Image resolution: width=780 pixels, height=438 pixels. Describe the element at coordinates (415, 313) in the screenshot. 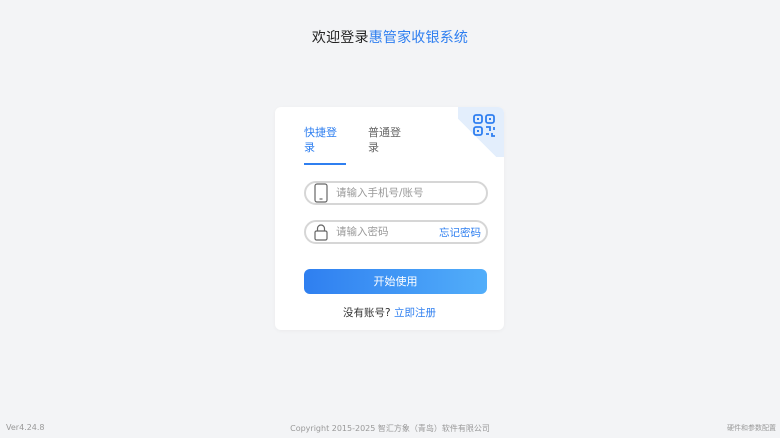

I see `register-link: 立即注册` at that location.